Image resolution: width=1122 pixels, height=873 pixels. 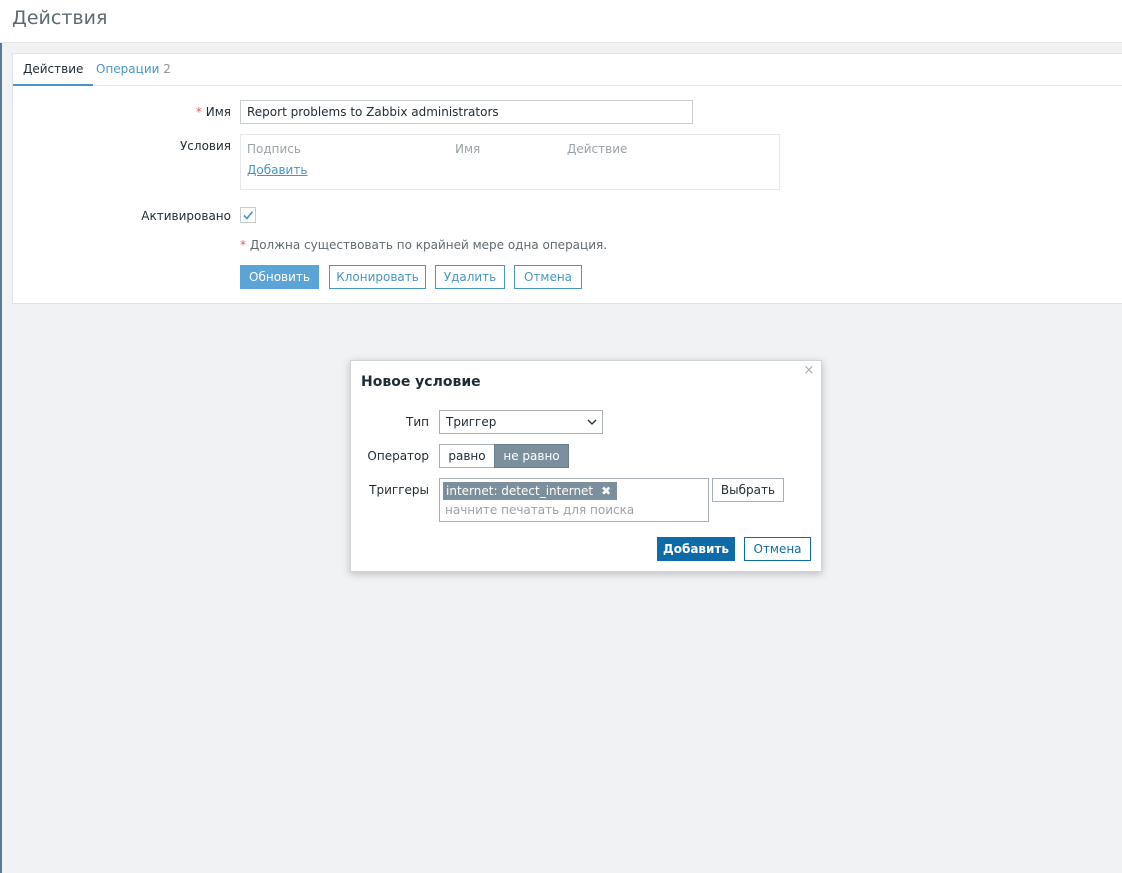 I want to click on enabled-label: Активировано, so click(x=186, y=216).